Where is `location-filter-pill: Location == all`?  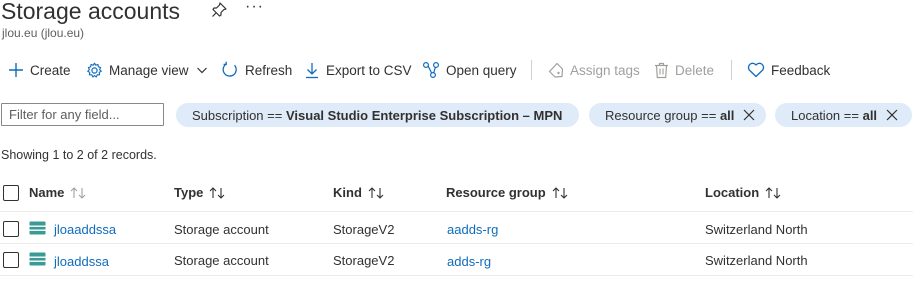 location-filter-pill: Location == all is located at coordinates (843, 115).